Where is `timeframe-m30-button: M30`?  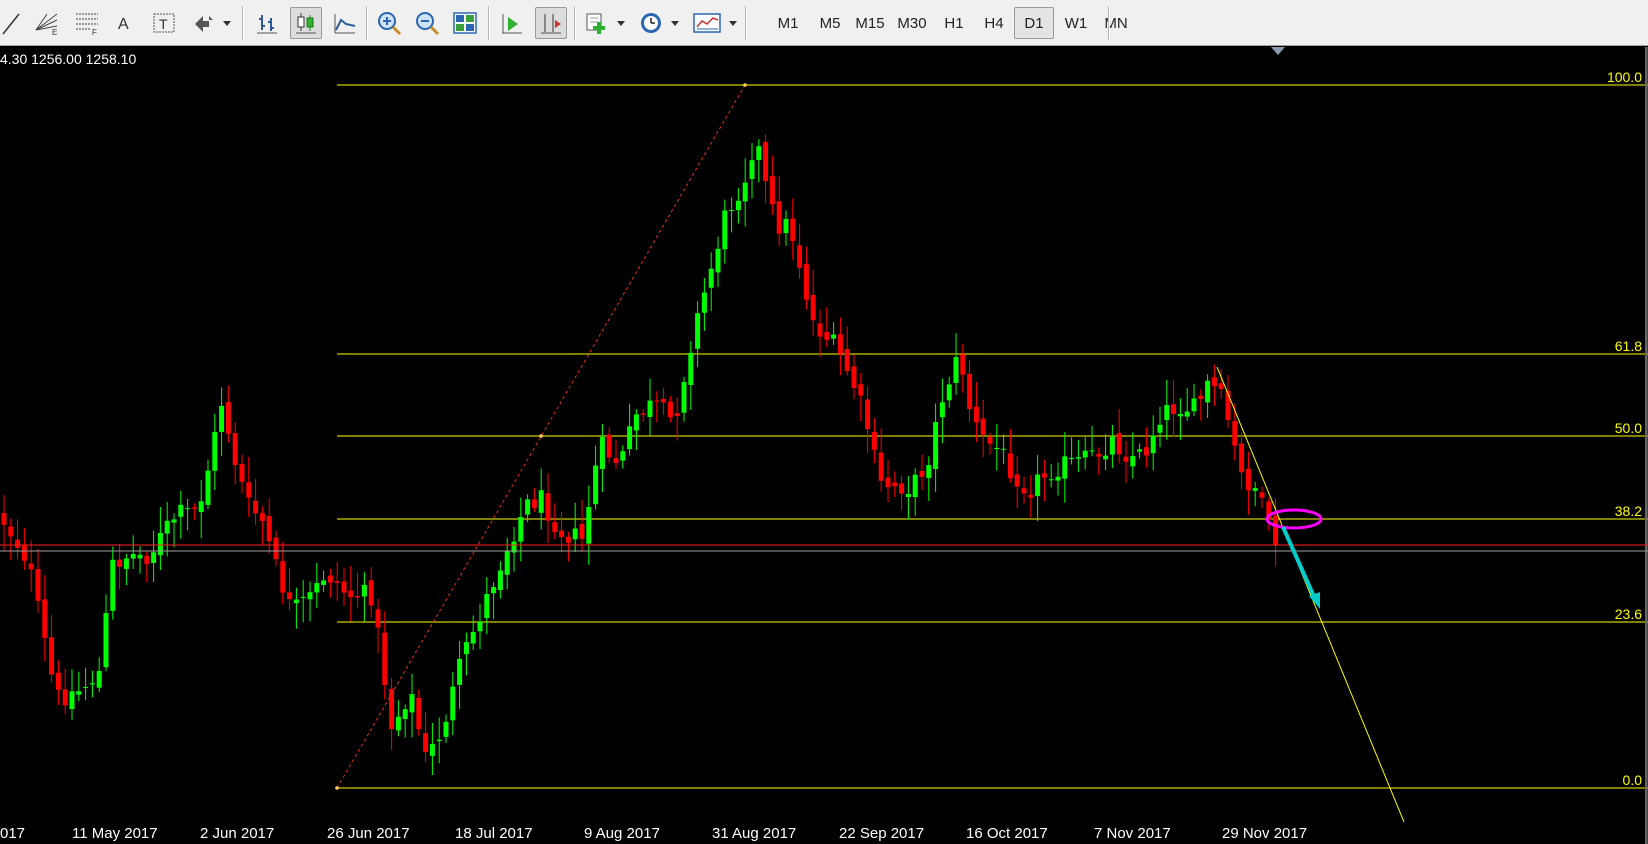
timeframe-m30-button: M30 is located at coordinates (912, 23).